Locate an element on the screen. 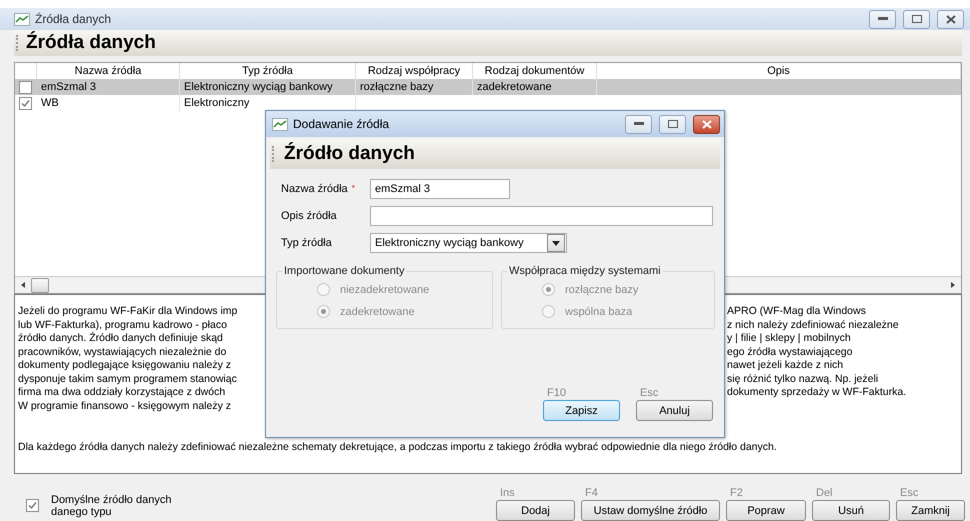  field-label: Typ źródła is located at coordinates (307, 243).